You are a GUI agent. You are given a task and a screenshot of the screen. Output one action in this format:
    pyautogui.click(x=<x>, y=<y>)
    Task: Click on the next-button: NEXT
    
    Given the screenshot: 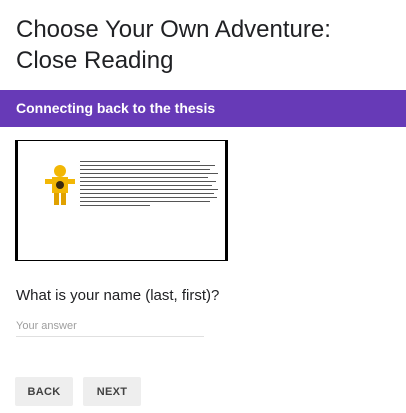 What is the action you would take?
    pyautogui.click(x=112, y=391)
    